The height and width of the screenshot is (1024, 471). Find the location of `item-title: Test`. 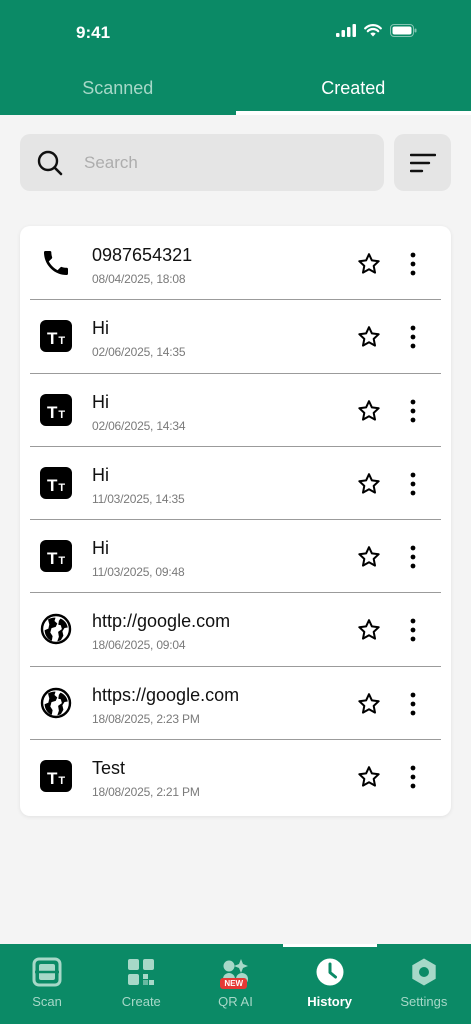

item-title: Test is located at coordinates (109, 768).